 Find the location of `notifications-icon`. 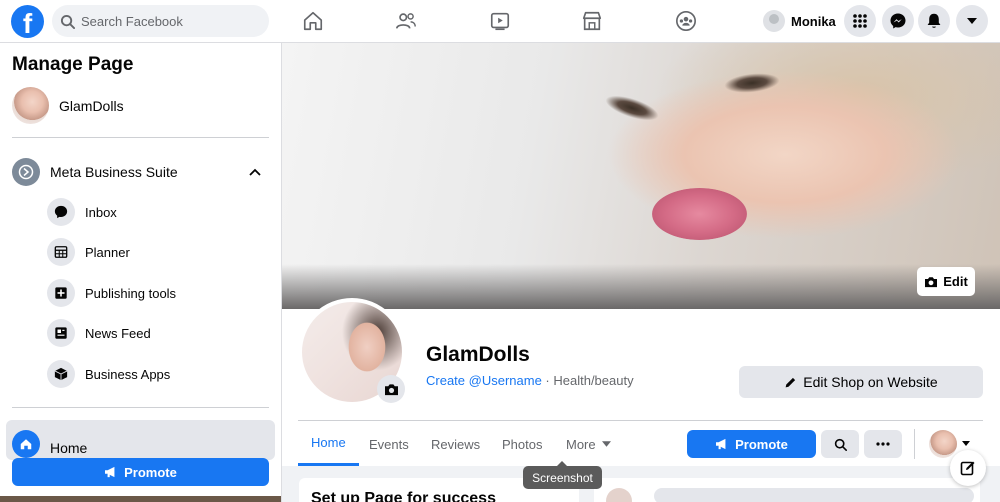

notifications-icon is located at coordinates (934, 20).